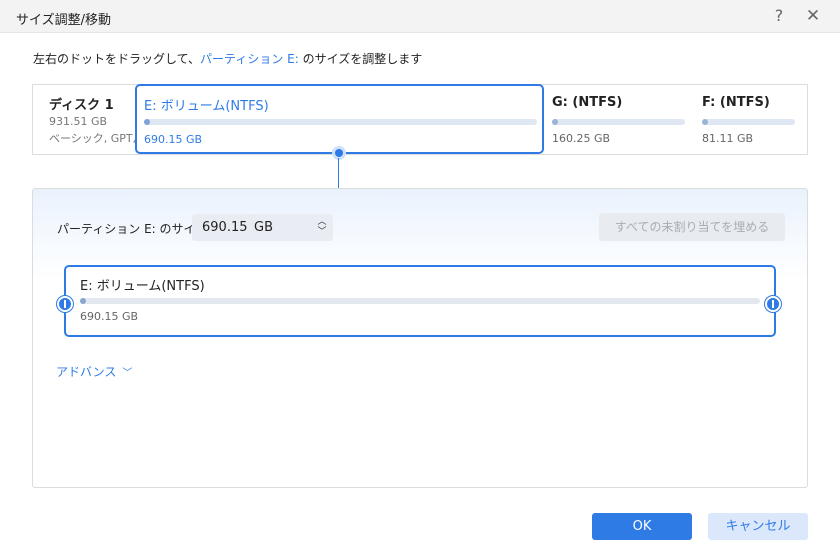  I want to click on selection-connector-dot, so click(339, 153).